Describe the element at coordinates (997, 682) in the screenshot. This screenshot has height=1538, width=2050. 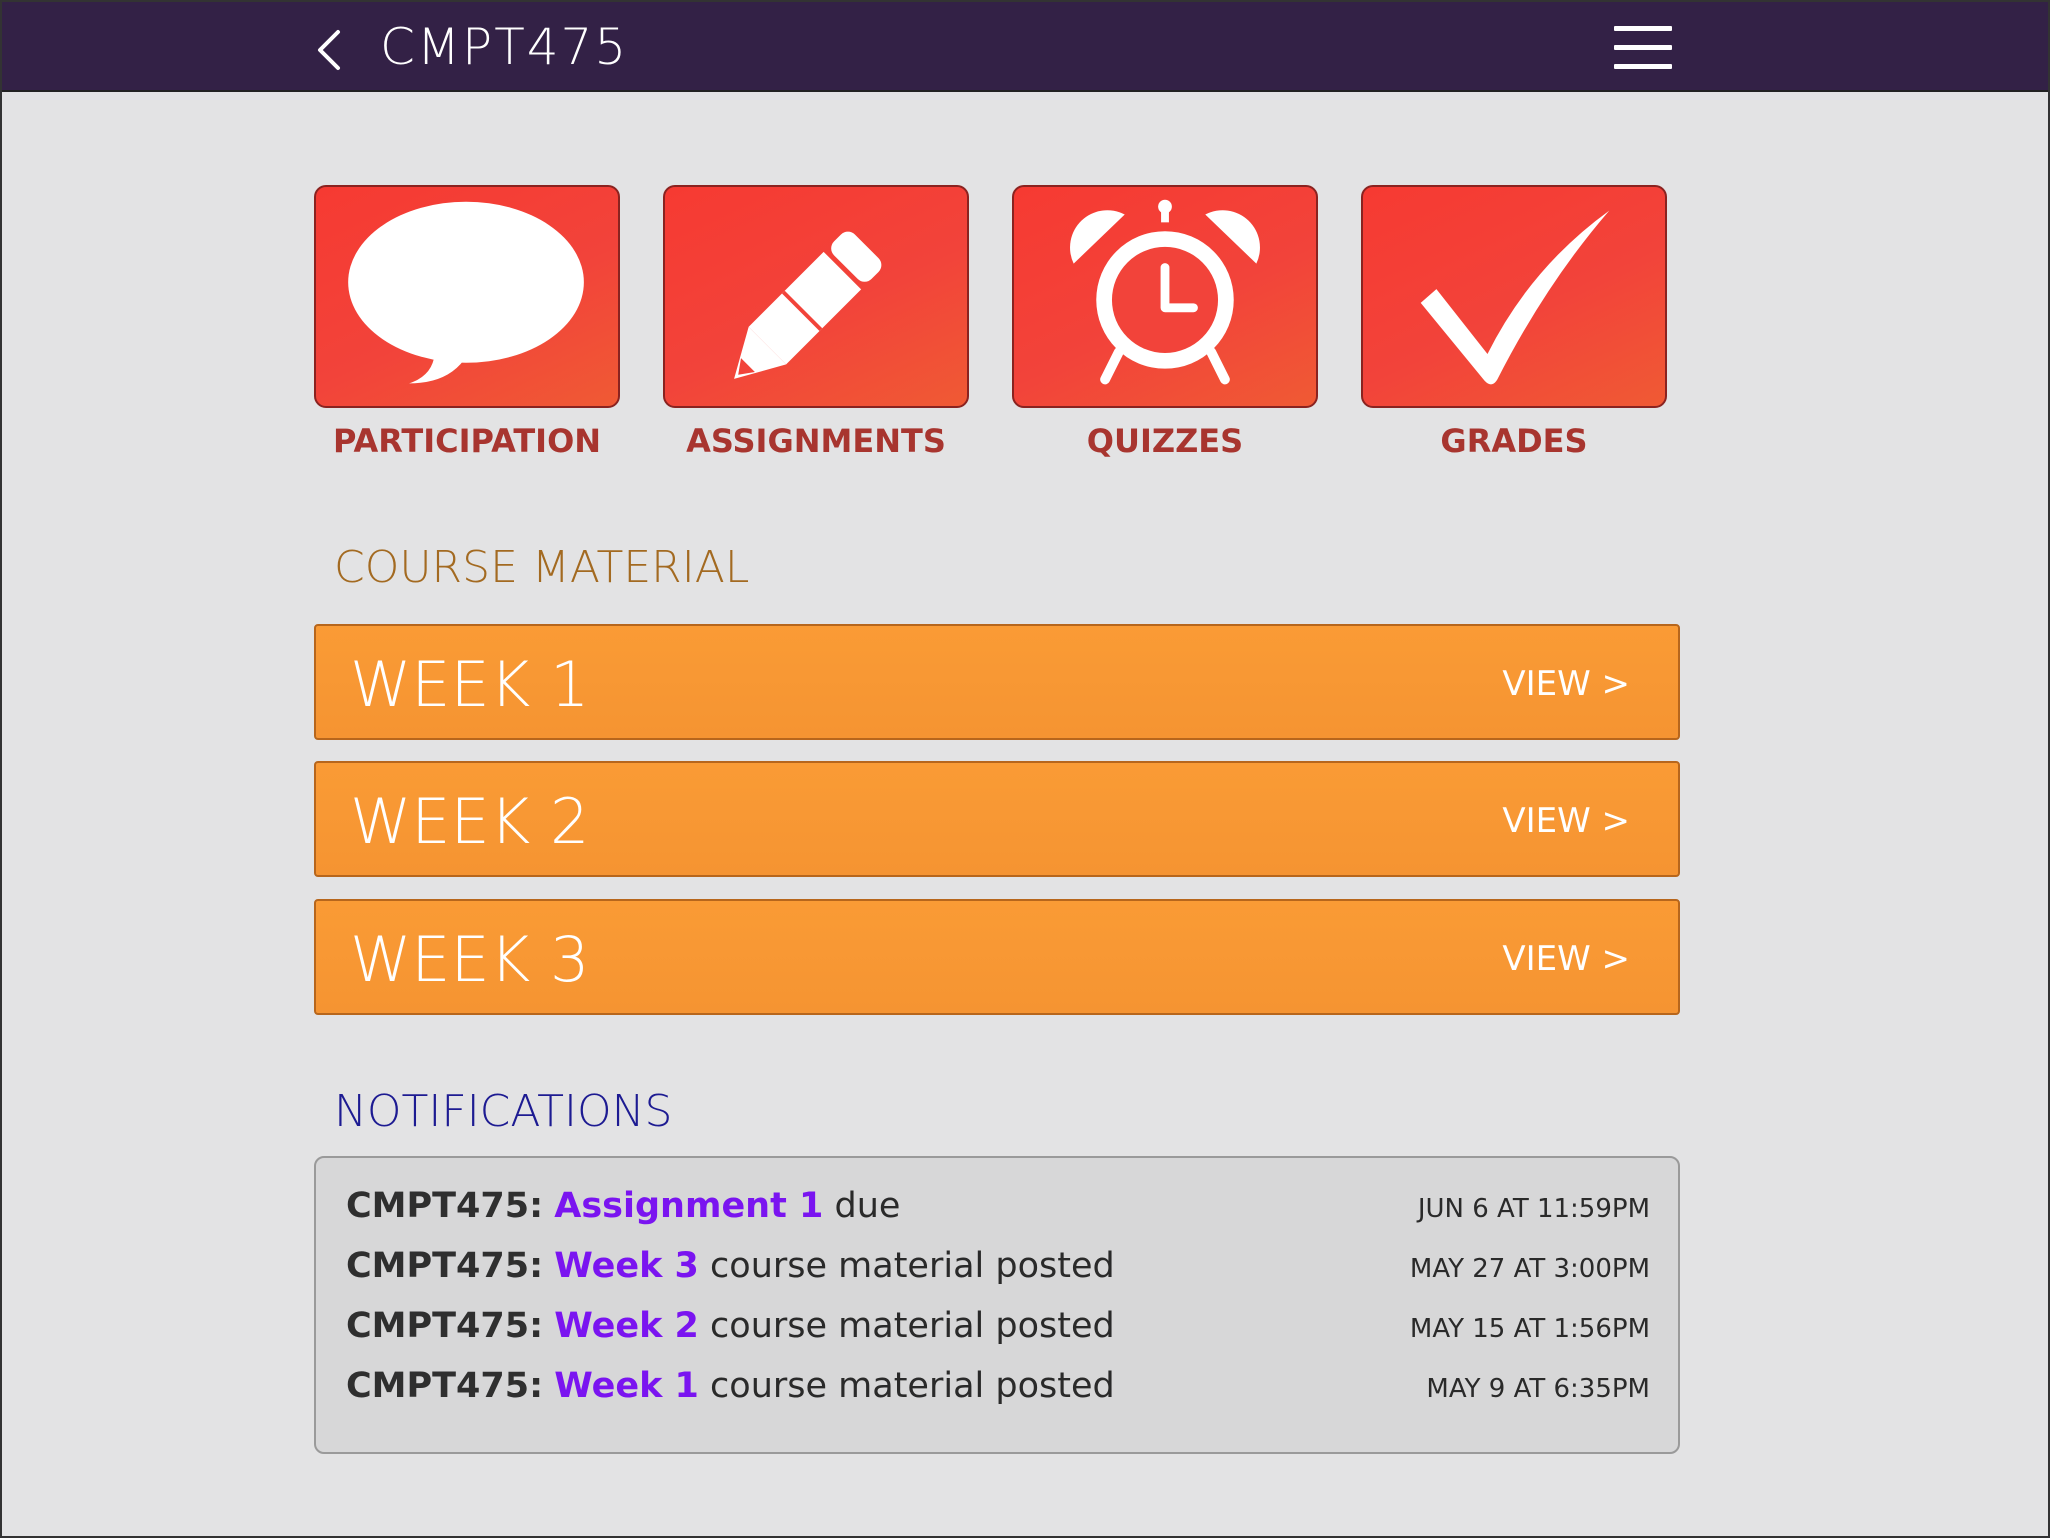
I see `week-row-1: WEEK 1 VIEW >` at that location.